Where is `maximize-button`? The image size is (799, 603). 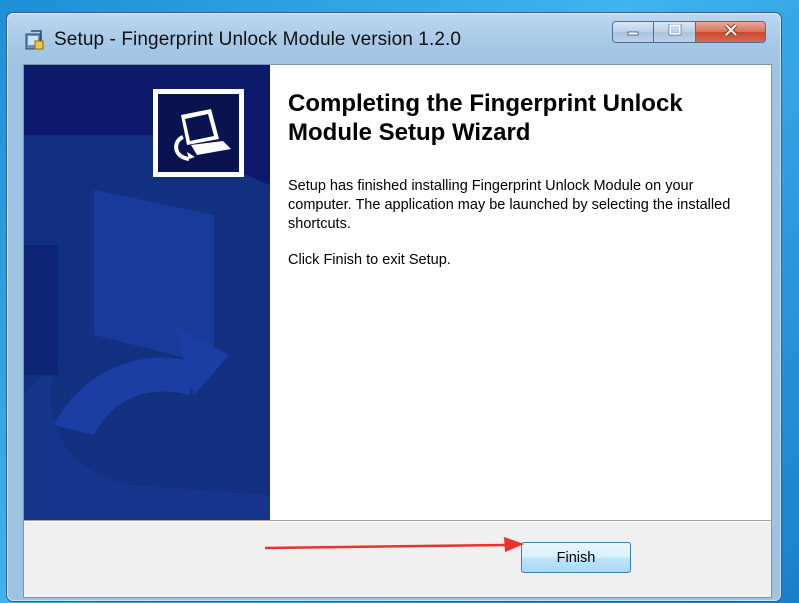
maximize-button is located at coordinates (675, 32).